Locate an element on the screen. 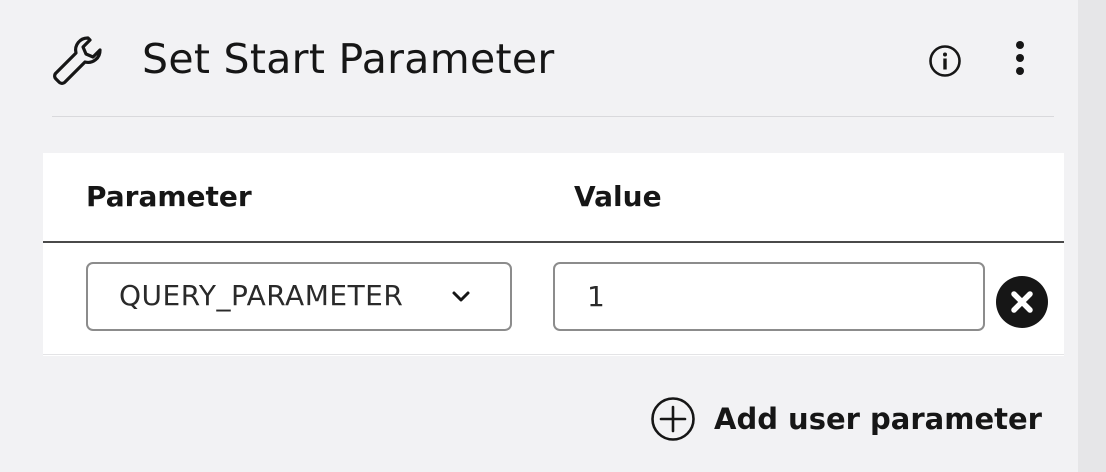  wrench-icon is located at coordinates (77, 60).